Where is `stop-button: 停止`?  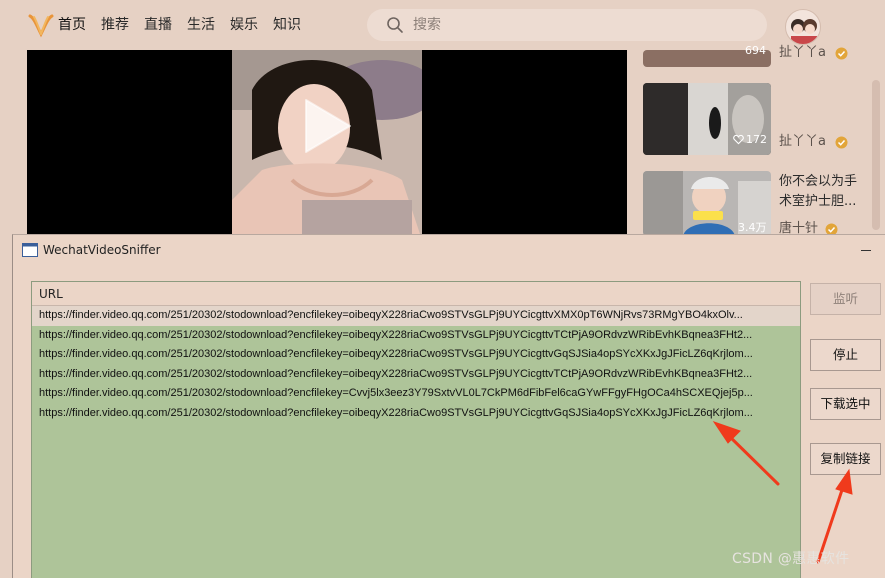
stop-button: 停止 is located at coordinates (845, 355).